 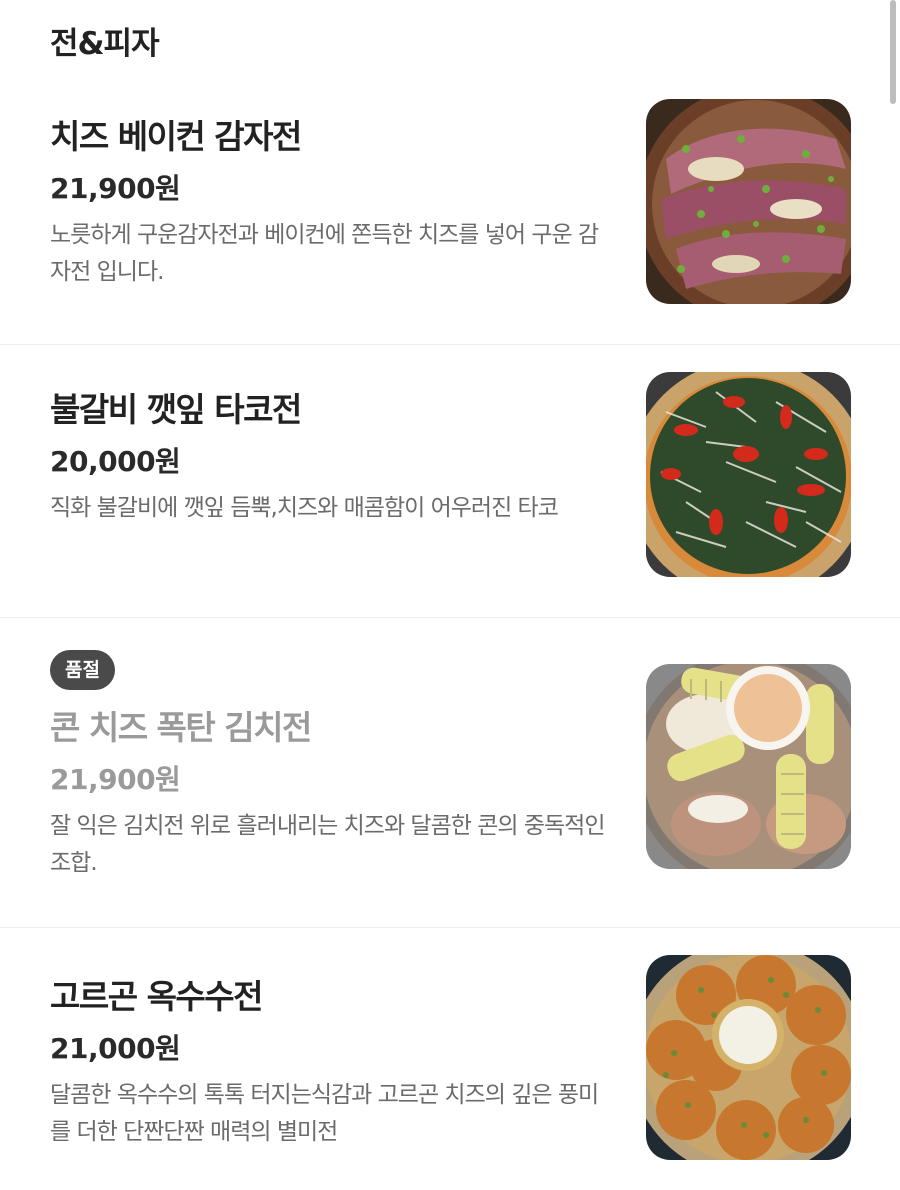 I want to click on item-price: 20,000원, so click(x=115, y=461).